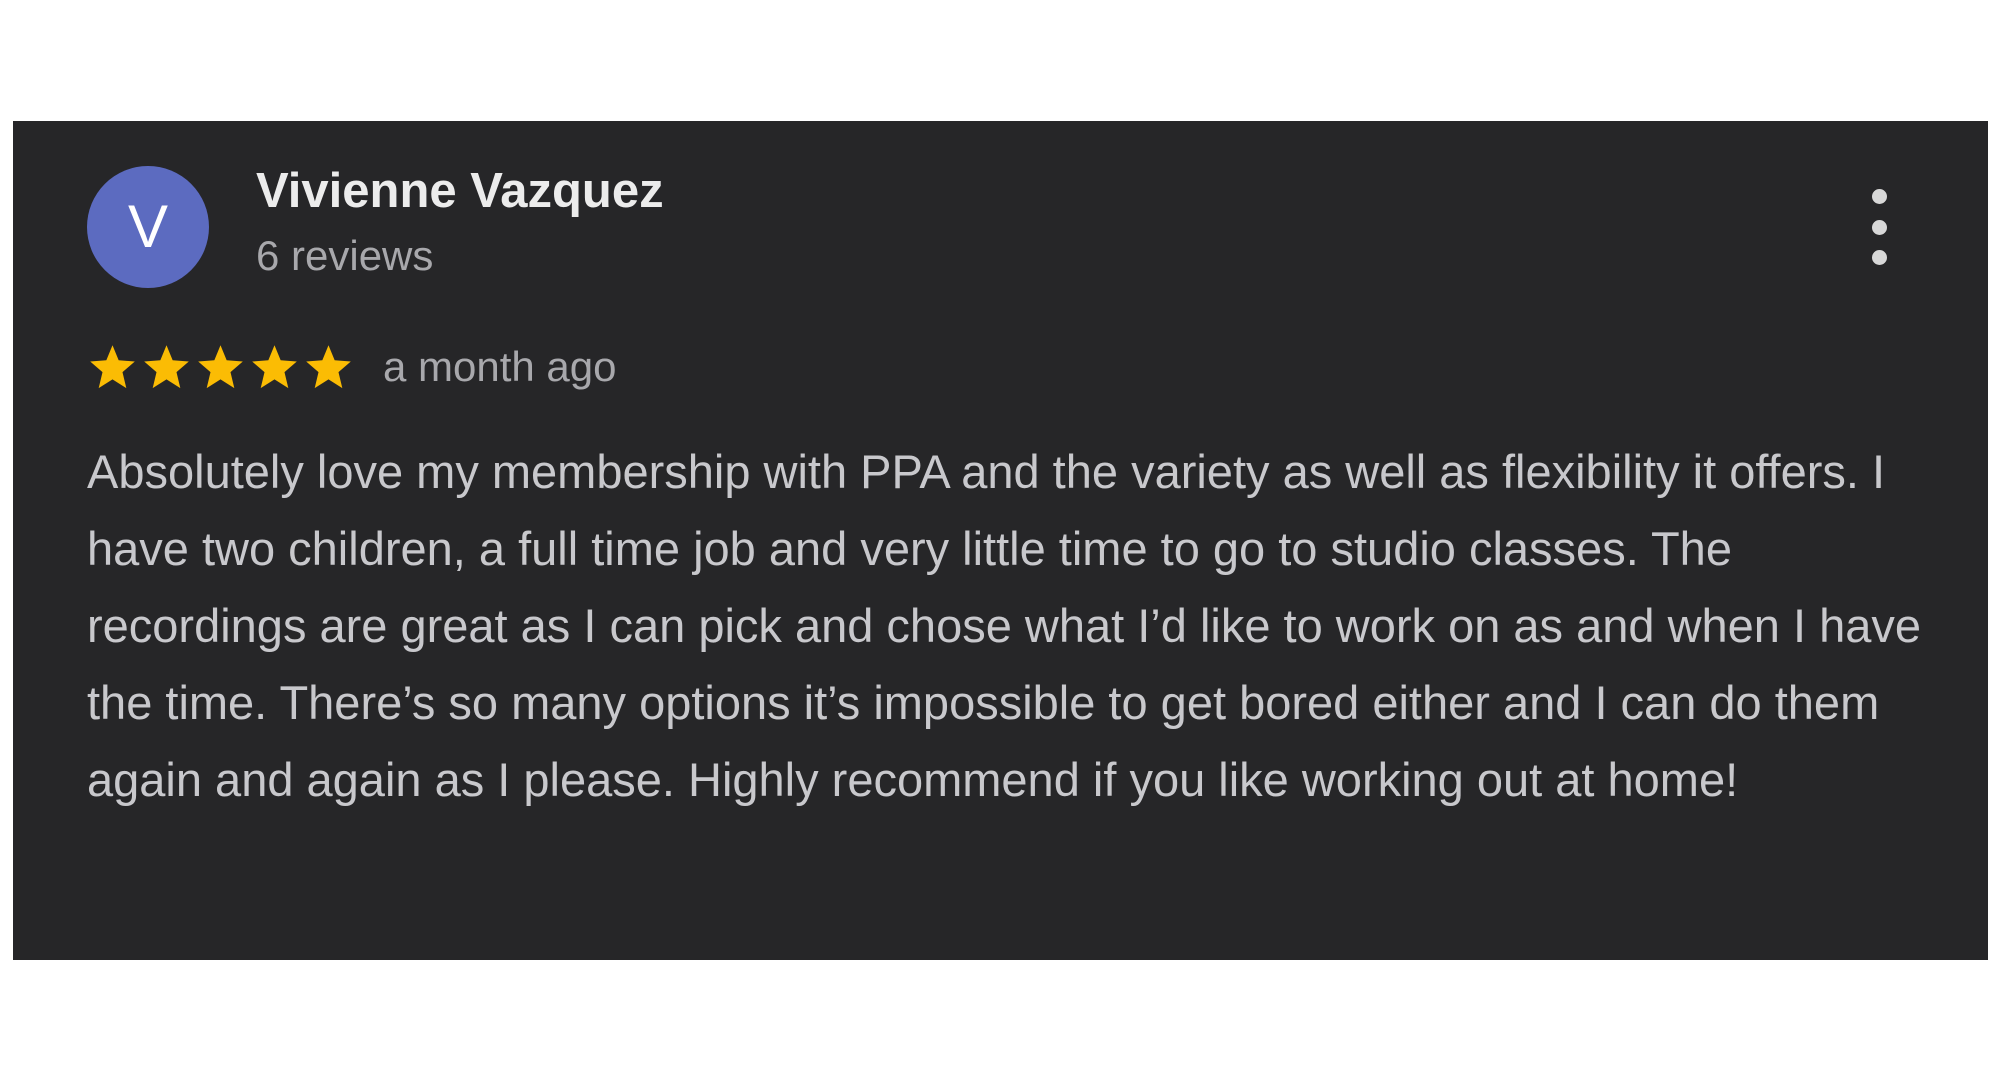  What do you see at coordinates (345, 255) in the screenshot?
I see `review-count: 6 reviews` at bounding box center [345, 255].